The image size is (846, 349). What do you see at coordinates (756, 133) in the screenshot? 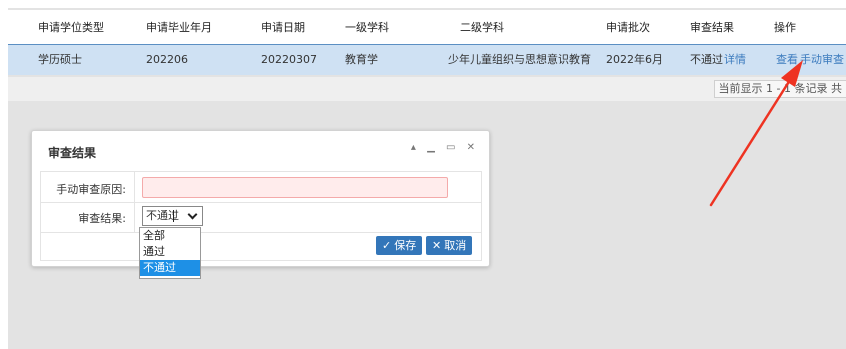
I see `annotation-arrow-icon` at bounding box center [756, 133].